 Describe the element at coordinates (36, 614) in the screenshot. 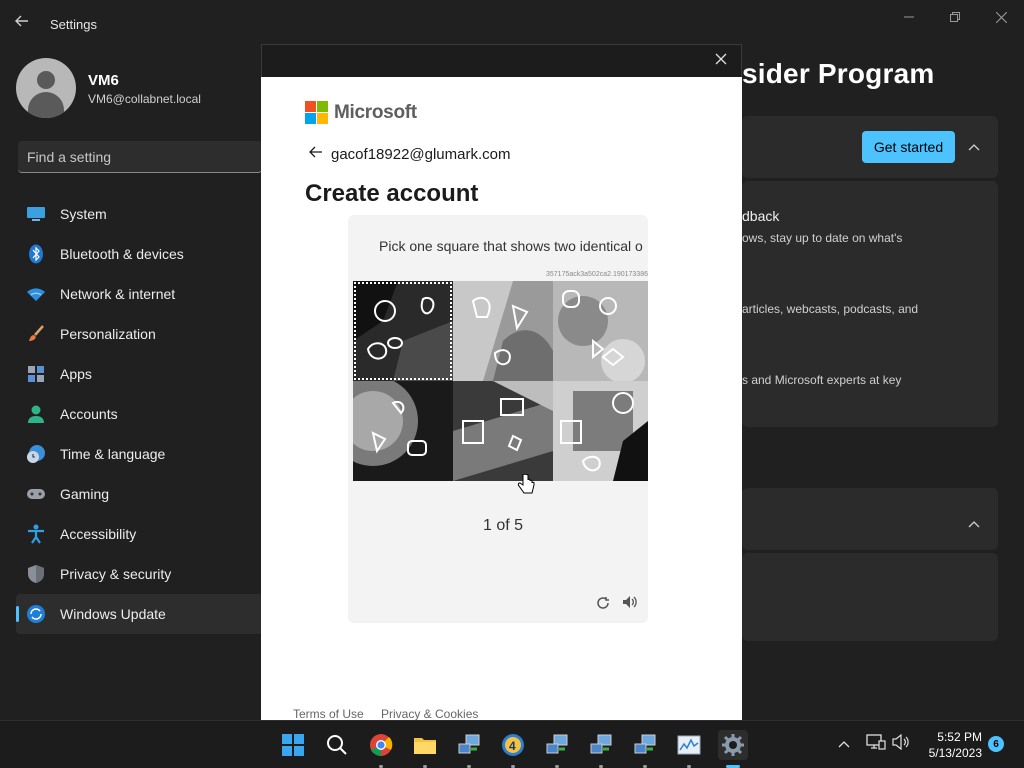

I see `update-icon` at that location.